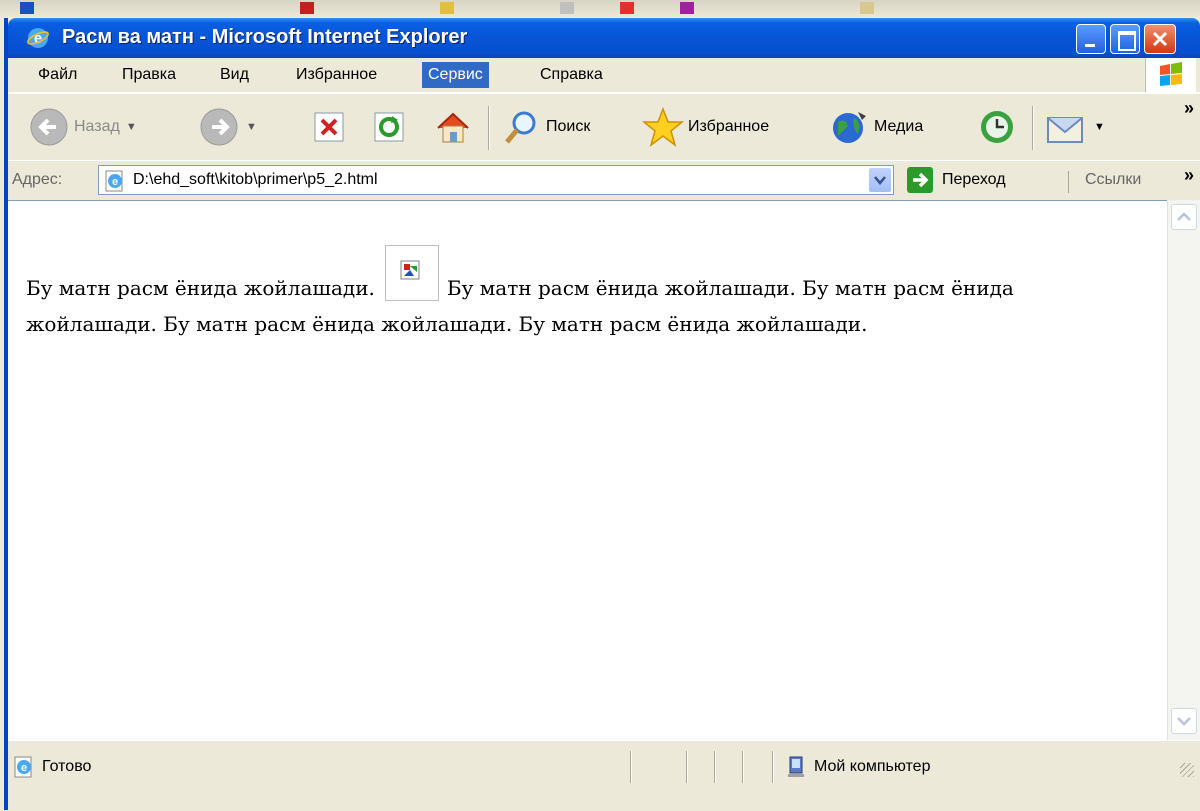  I want to click on status-ready: e Готово, so click(51, 767).